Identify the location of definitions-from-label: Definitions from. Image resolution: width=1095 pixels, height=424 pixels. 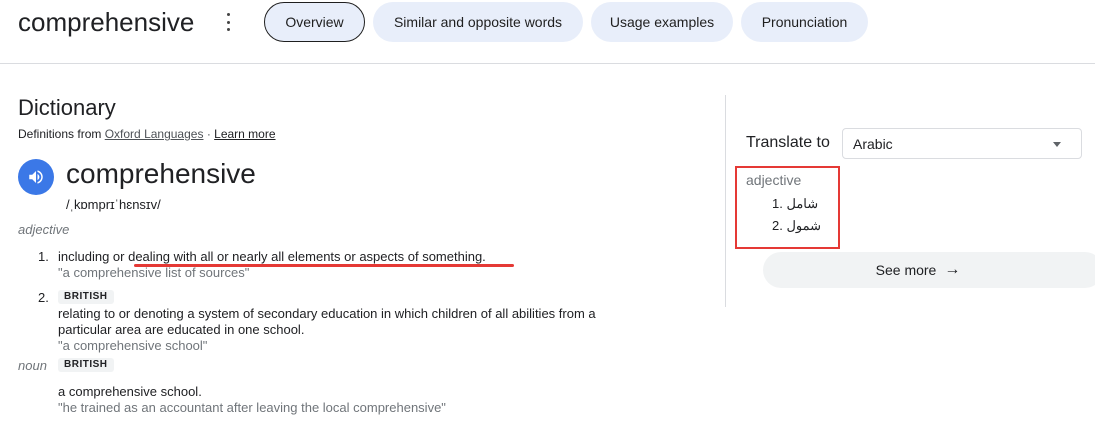
(60, 134).